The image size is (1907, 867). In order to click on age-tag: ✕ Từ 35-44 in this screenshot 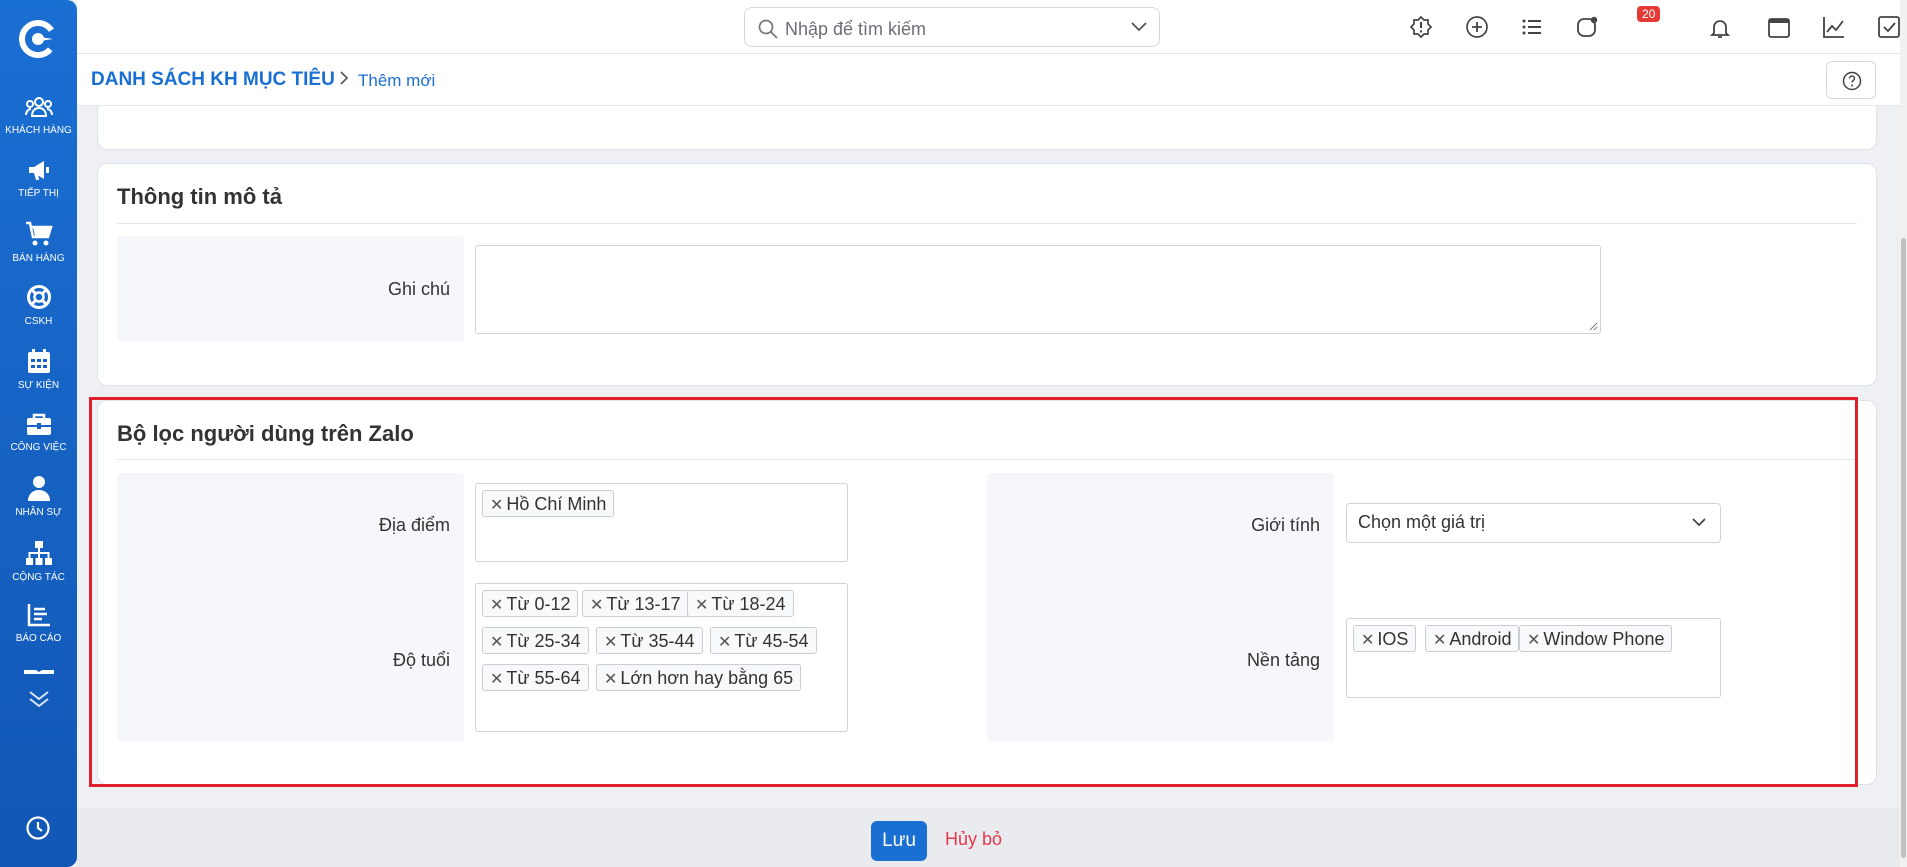, I will do `click(649, 640)`.